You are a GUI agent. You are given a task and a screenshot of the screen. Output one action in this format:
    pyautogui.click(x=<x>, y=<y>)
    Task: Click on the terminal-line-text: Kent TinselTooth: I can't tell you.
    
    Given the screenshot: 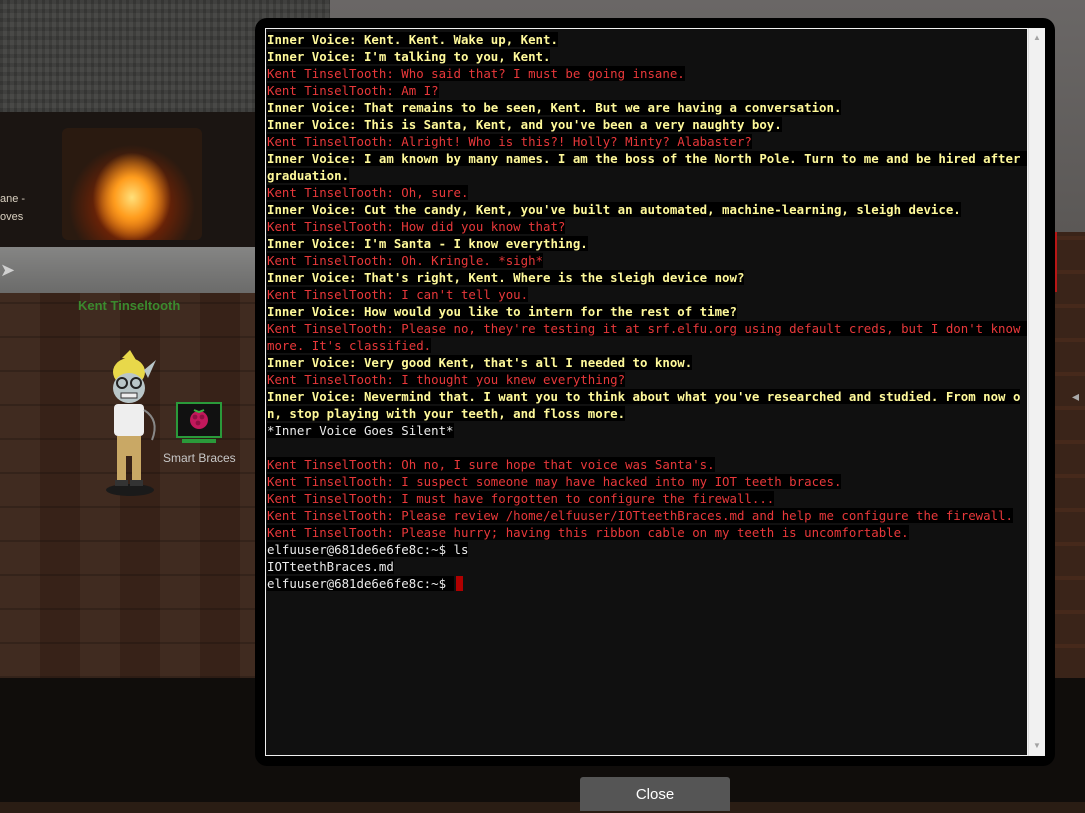 What is the action you would take?
    pyautogui.click(x=398, y=294)
    